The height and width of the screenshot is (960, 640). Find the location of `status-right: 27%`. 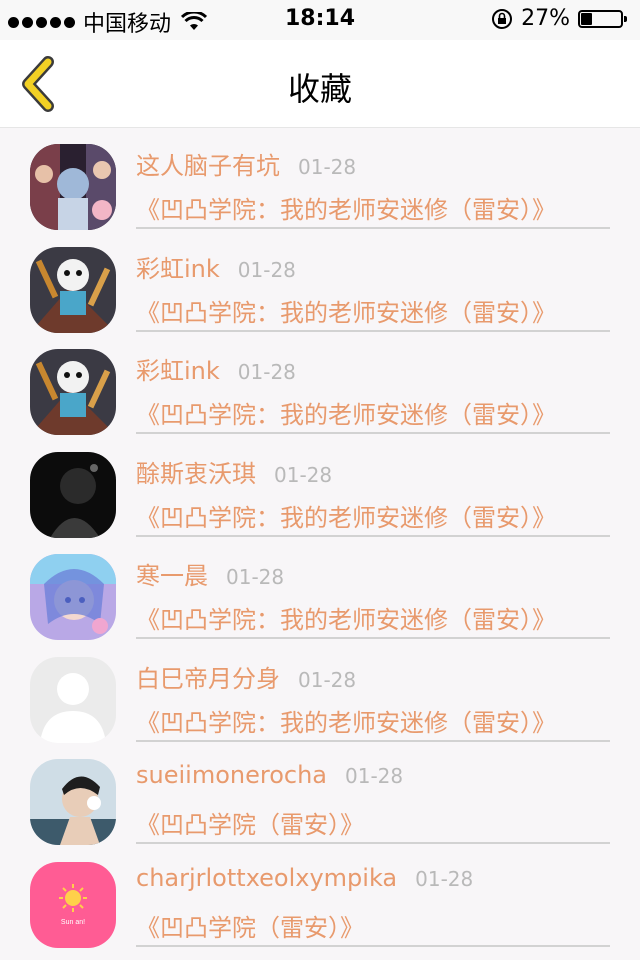

status-right: 27% is located at coordinates (559, 18).